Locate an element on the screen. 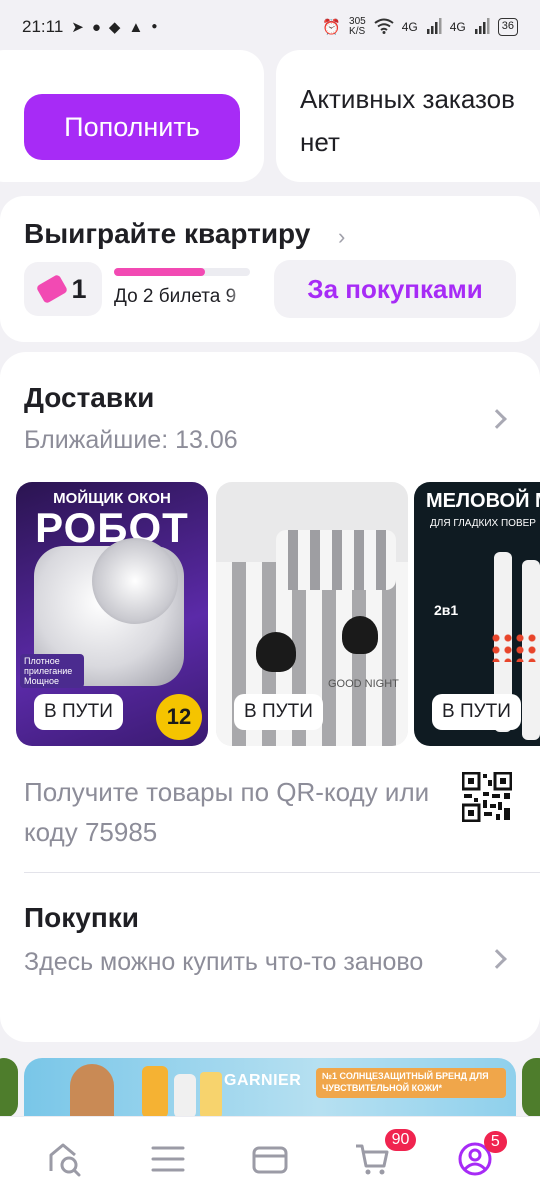 The height and width of the screenshot is (1200, 540). battery-indicator: 36 is located at coordinates (507, 27).